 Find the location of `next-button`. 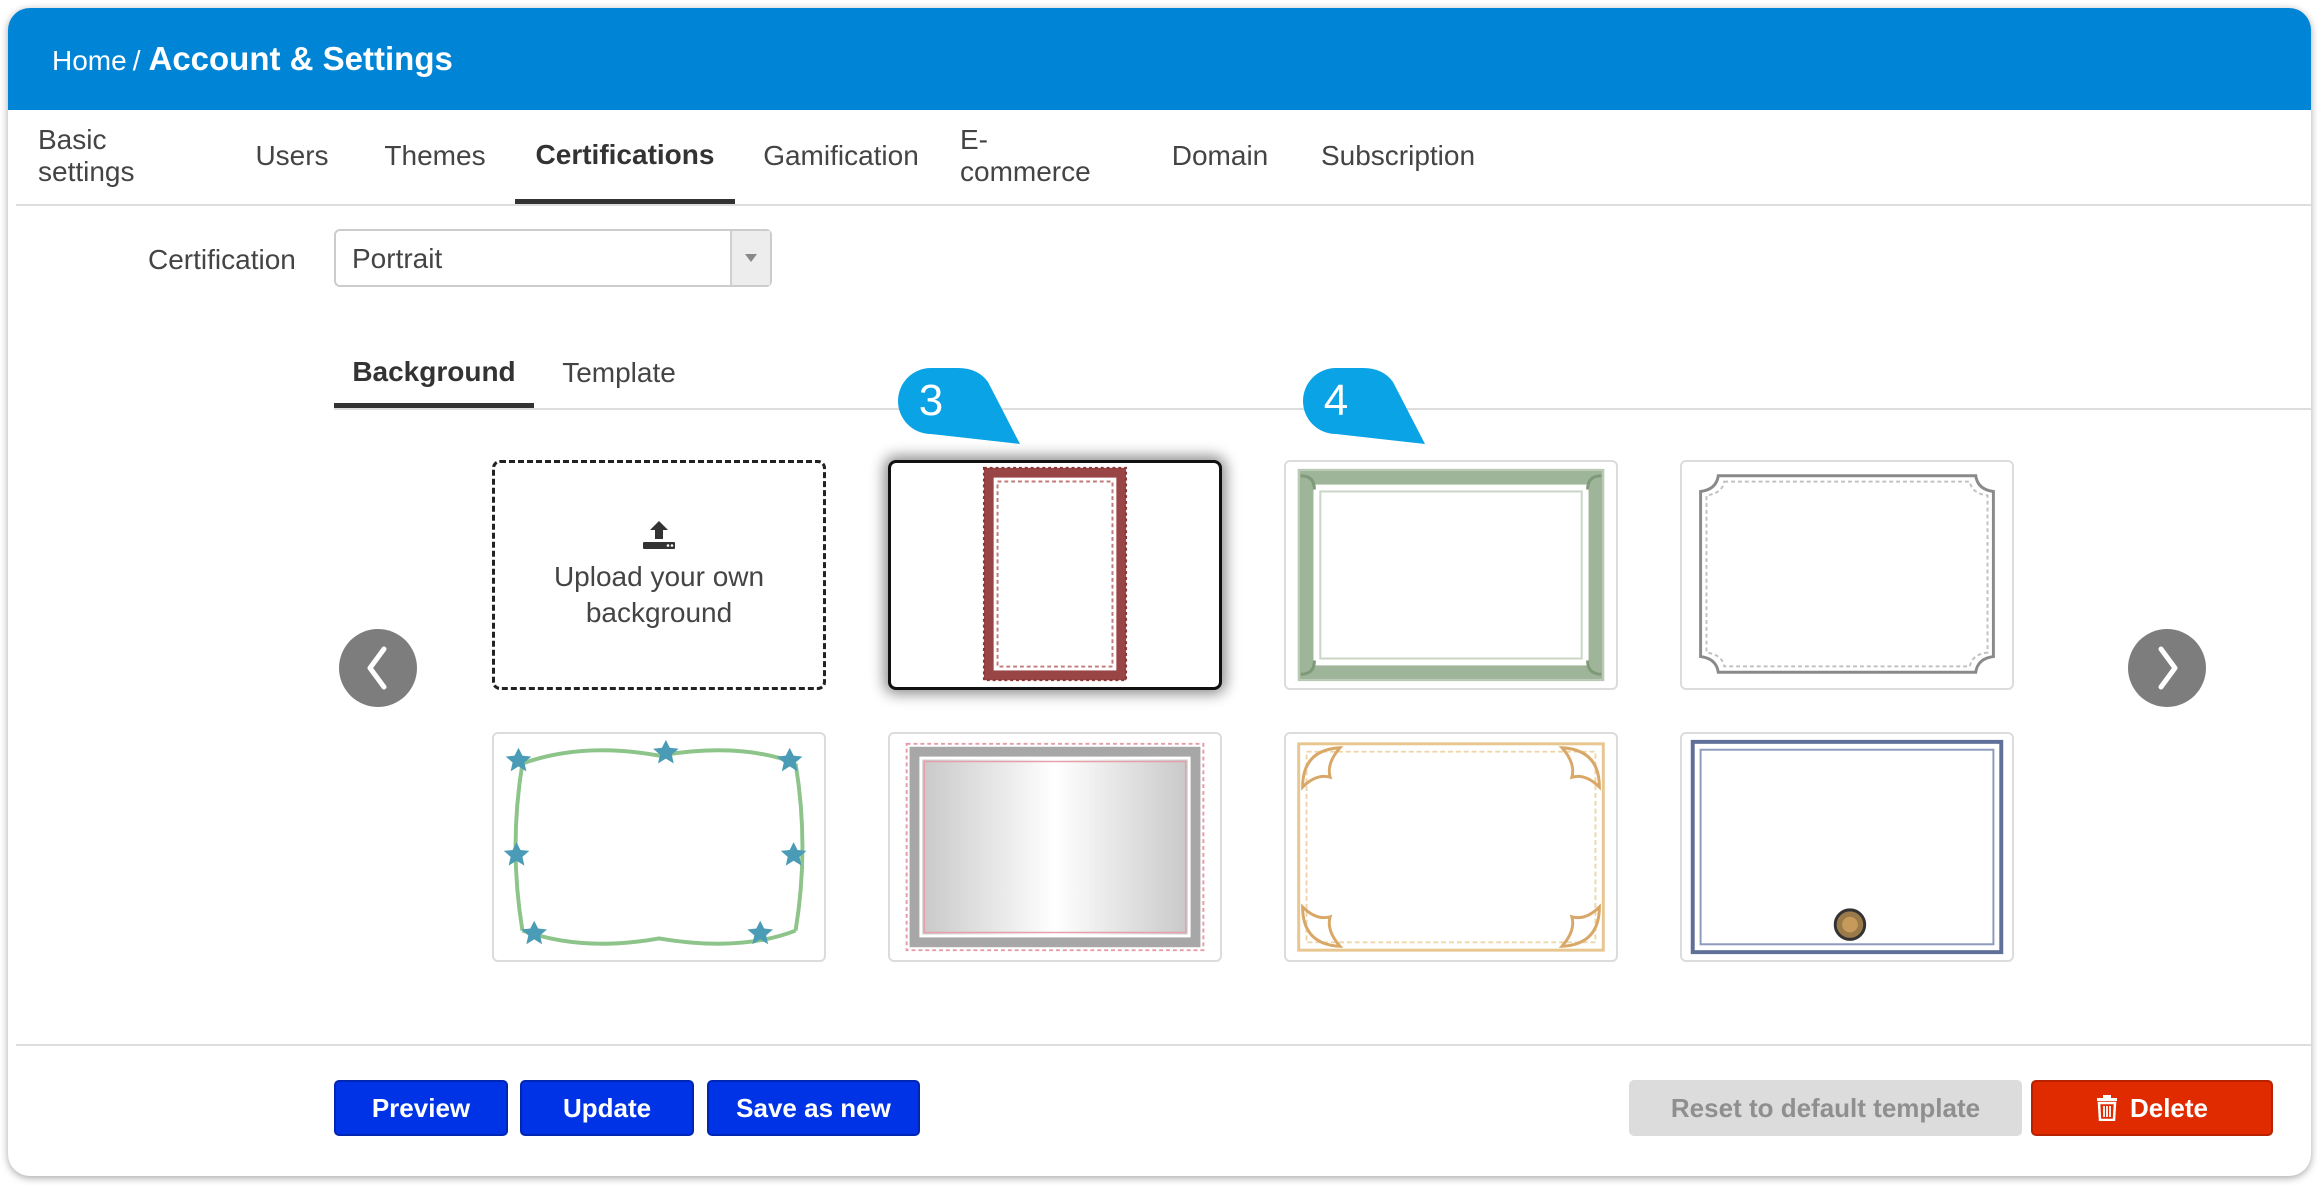

next-button is located at coordinates (2167, 668).